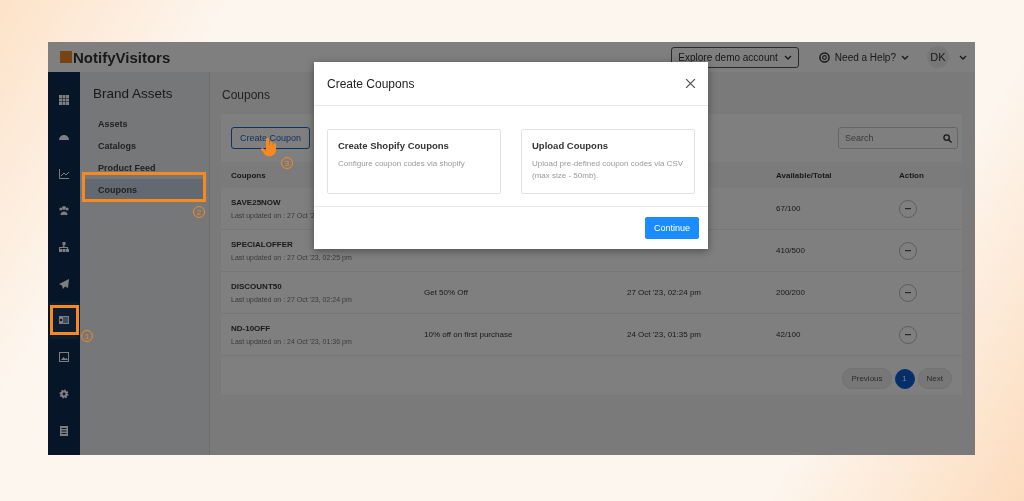 Image resolution: width=1024 pixels, height=501 pixels. What do you see at coordinates (904, 378) in the screenshot?
I see `page-button: 1` at bounding box center [904, 378].